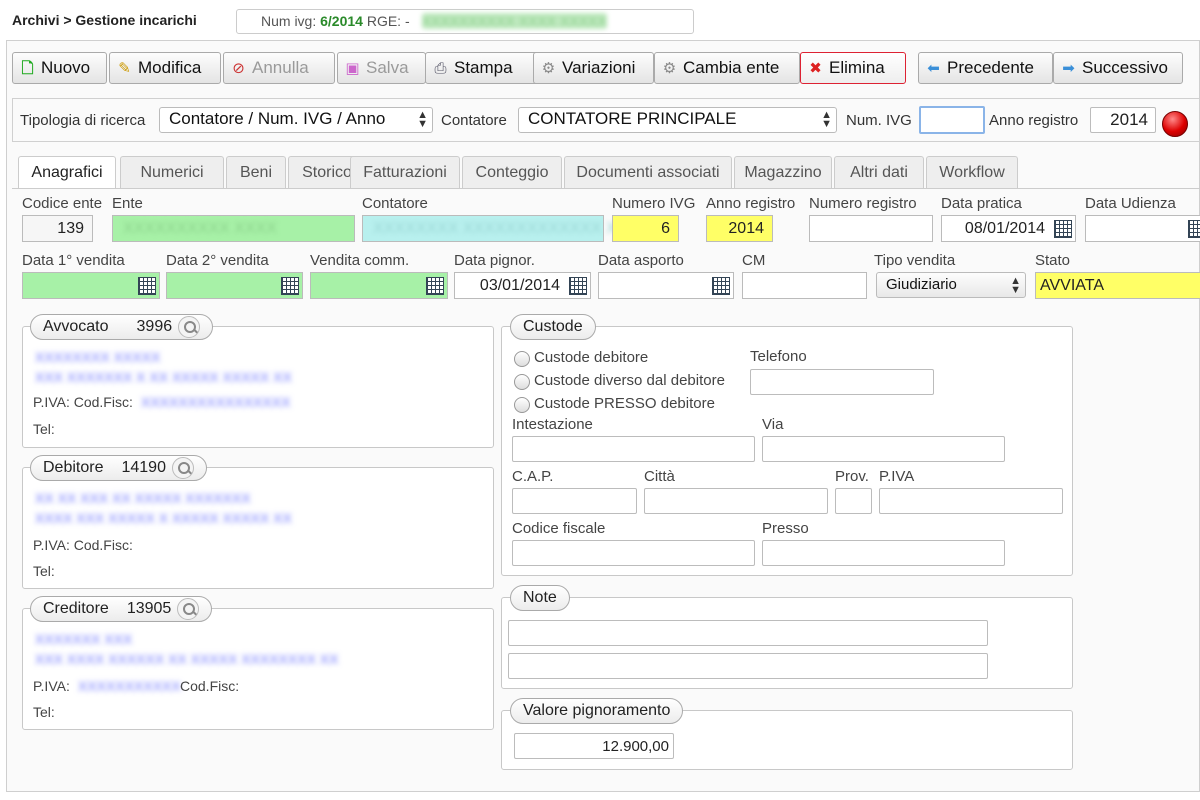  What do you see at coordinates (952, 120) in the screenshot?
I see `num-ivg-input` at bounding box center [952, 120].